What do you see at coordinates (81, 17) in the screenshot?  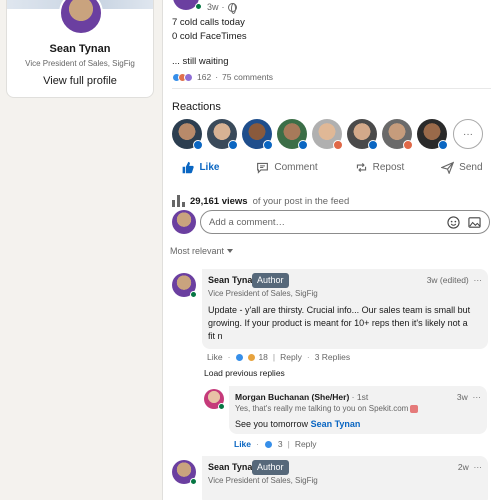 I see `profile-avatar` at bounding box center [81, 17].